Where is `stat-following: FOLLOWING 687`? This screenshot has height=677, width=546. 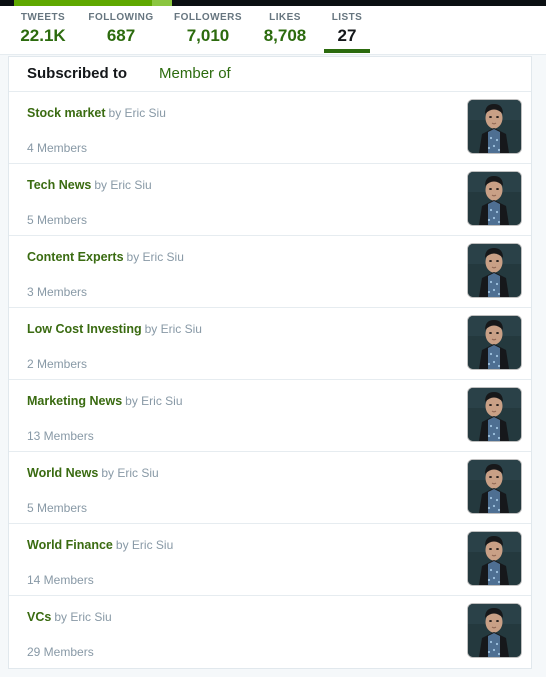
stat-following: FOLLOWING 687 is located at coordinates (121, 29).